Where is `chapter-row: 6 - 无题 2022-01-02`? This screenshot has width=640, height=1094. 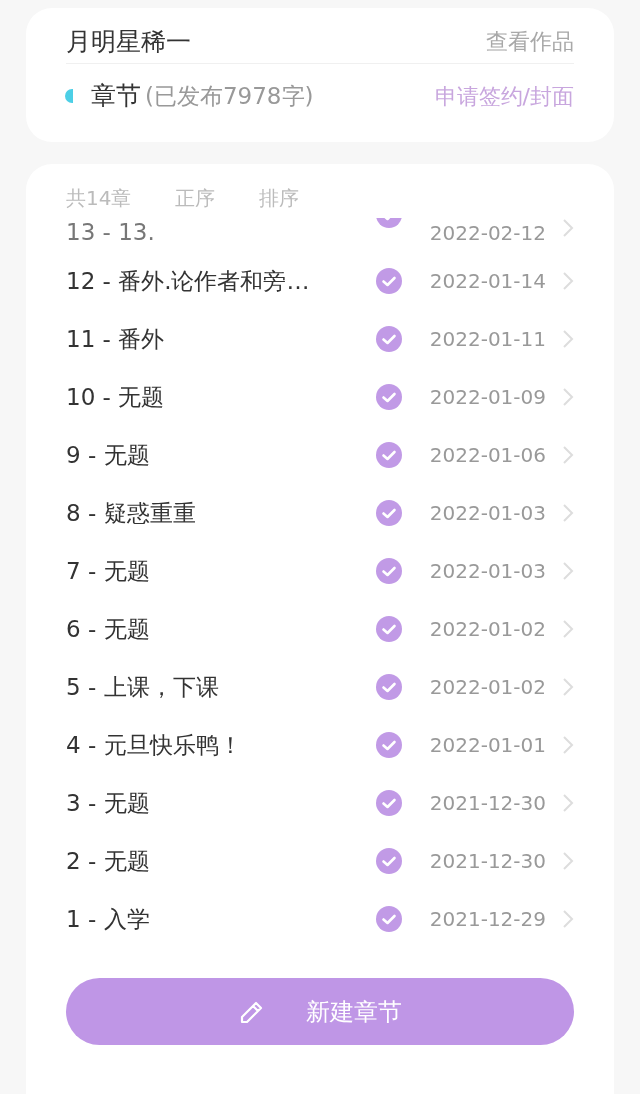 chapter-row: 6 - 无题 2022-01-02 is located at coordinates (320, 629).